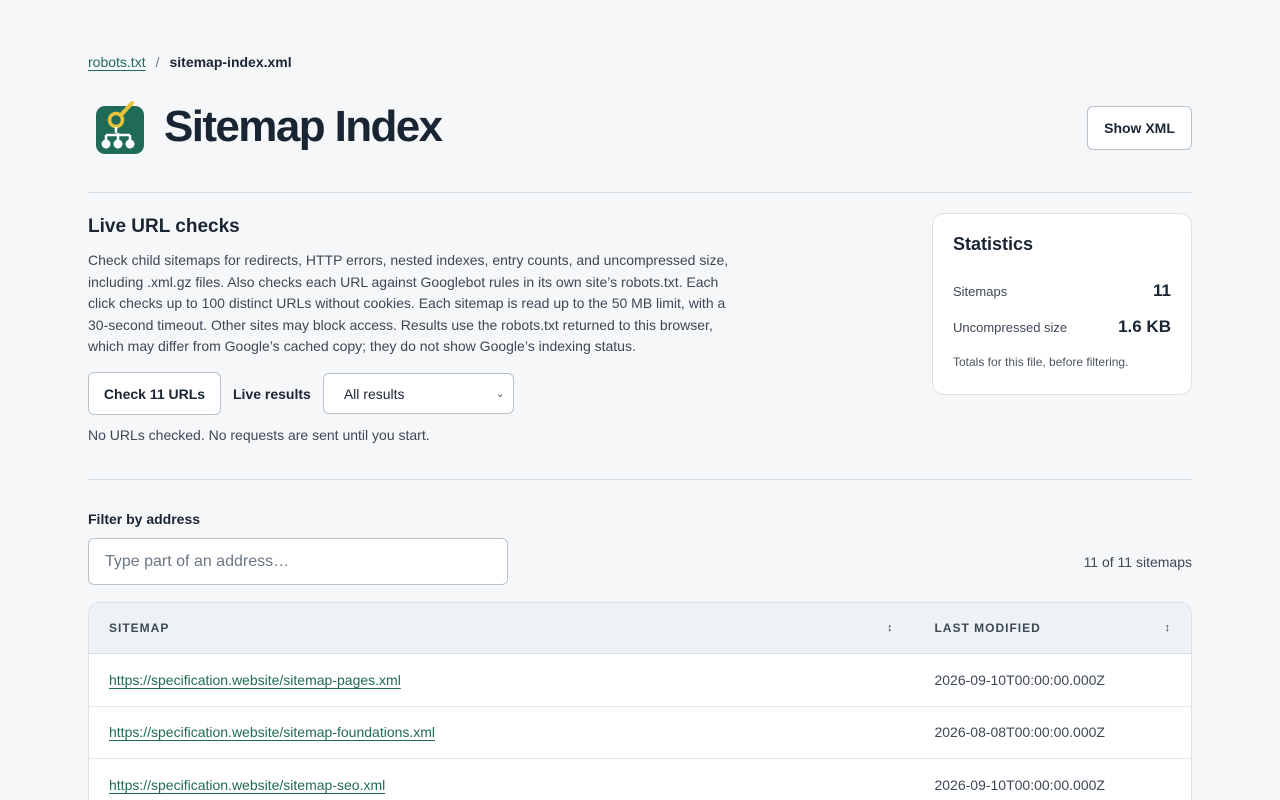  Describe the element at coordinates (230, 62) in the screenshot. I see `breadcrumb-current: sitemap-index.xml` at that location.